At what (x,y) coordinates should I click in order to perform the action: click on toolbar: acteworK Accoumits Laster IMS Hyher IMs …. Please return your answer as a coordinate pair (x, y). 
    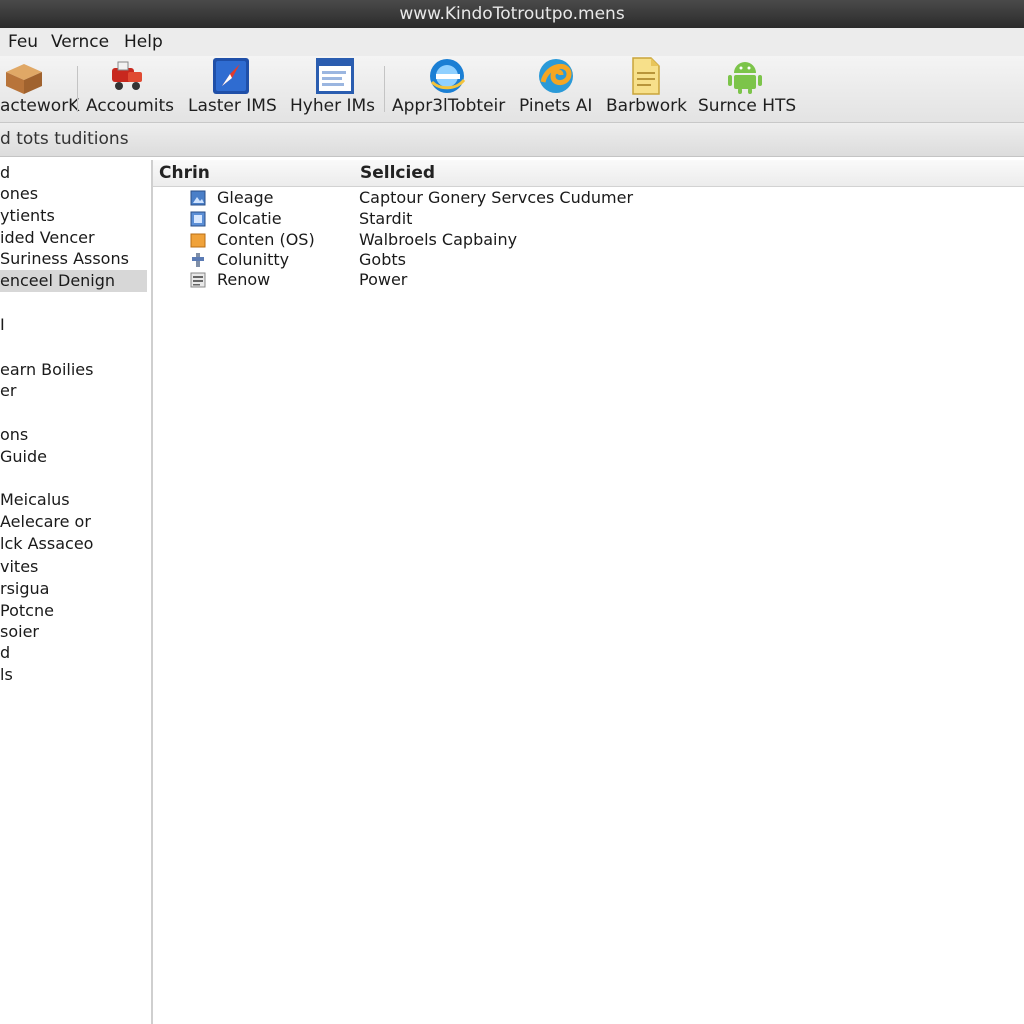
    Looking at the image, I should click on (512, 89).